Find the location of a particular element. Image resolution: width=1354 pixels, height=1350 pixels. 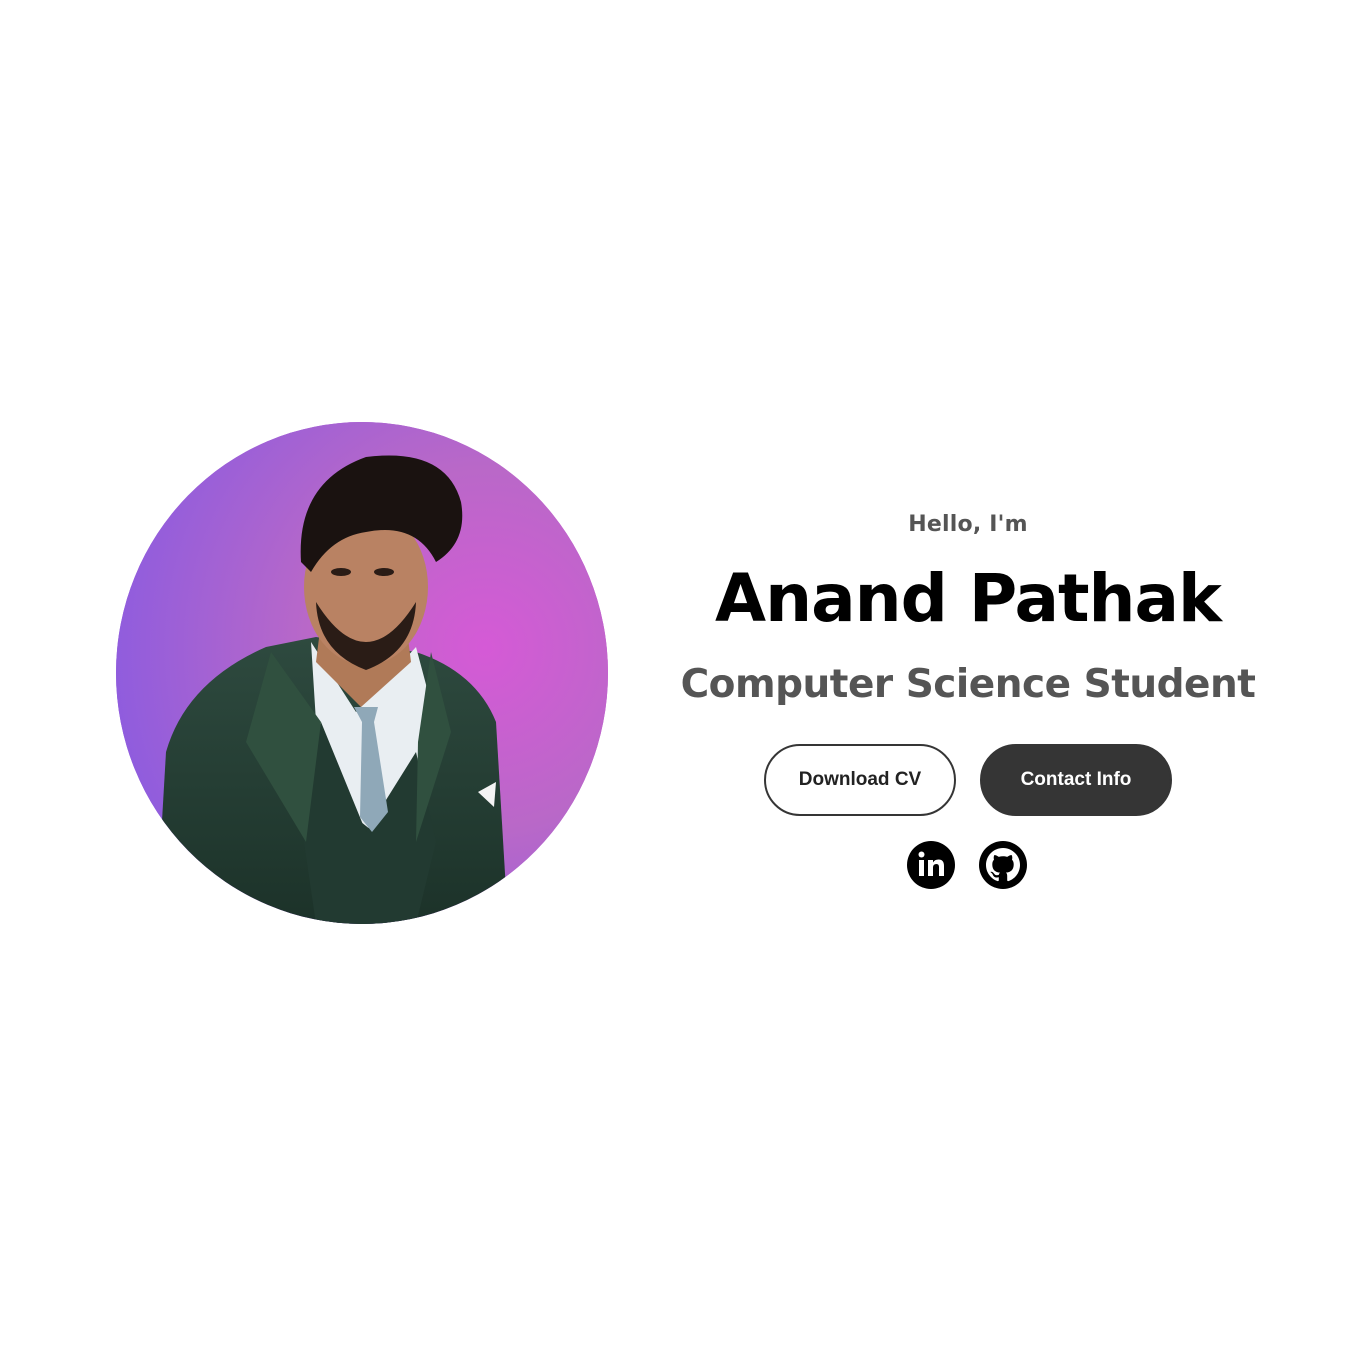

github-icon is located at coordinates (1003, 865).